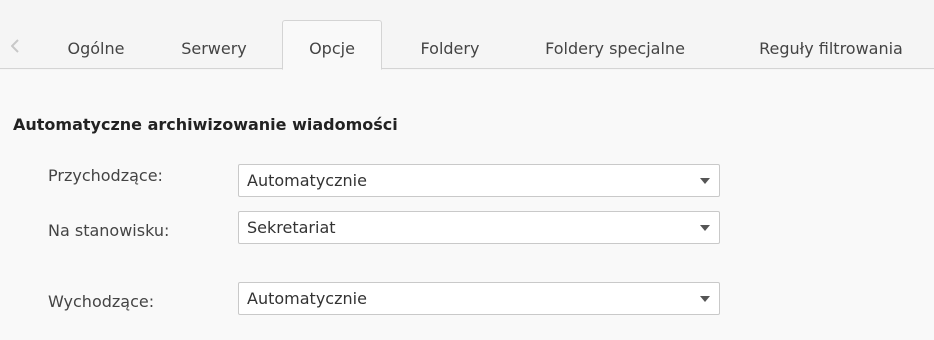 This screenshot has height=340, width=934. What do you see at coordinates (109, 230) in the screenshot?
I see `workstation-label: Na stanowisku:` at bounding box center [109, 230].